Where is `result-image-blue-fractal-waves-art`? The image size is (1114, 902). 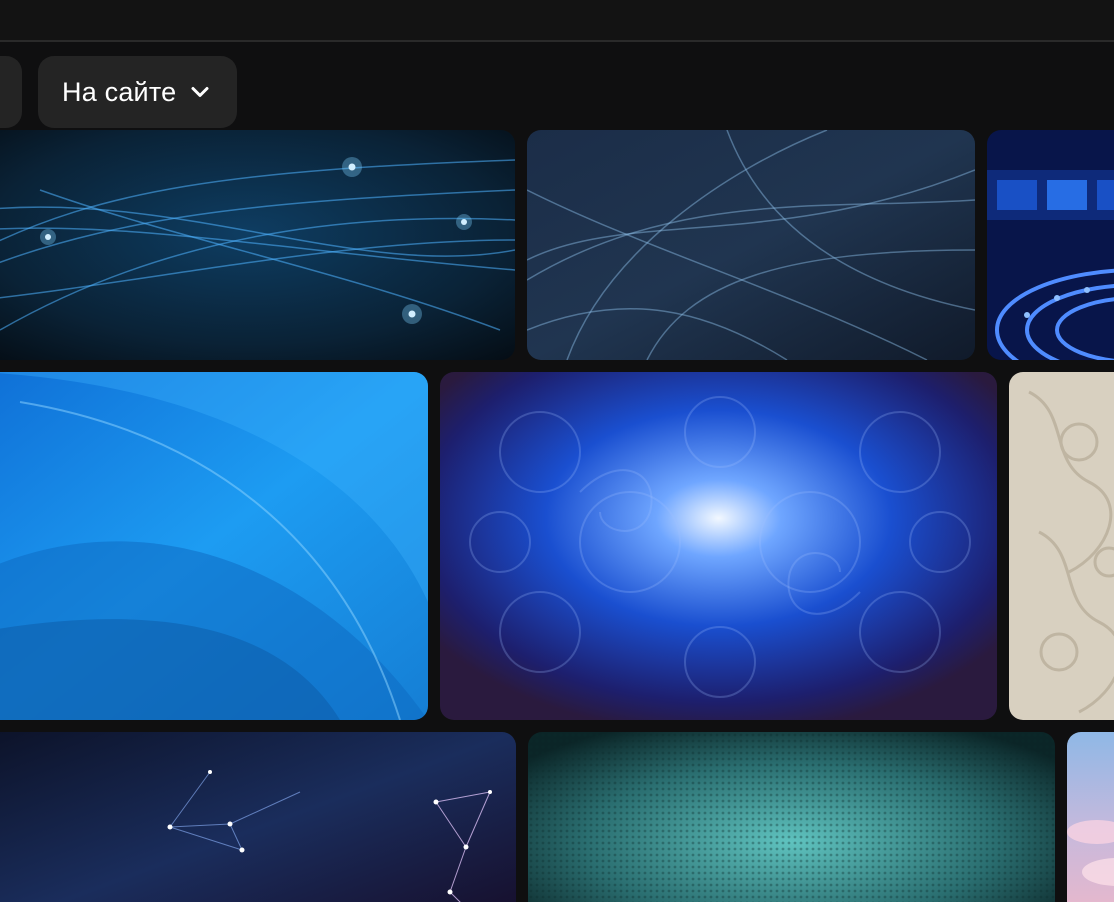
result-image-blue-fractal-waves-art is located at coordinates (751, 245).